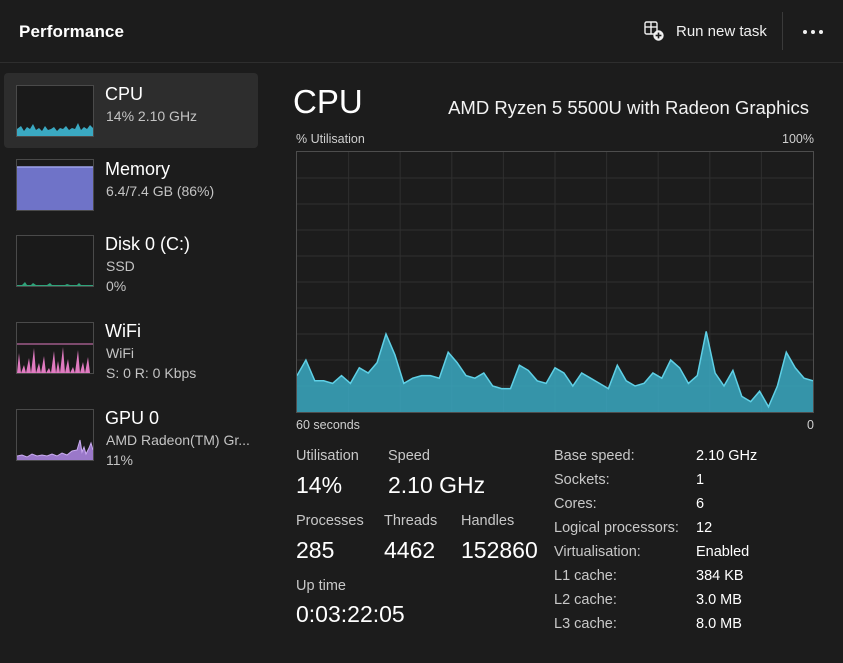  What do you see at coordinates (720, 576) in the screenshot?
I see `spec-l1-cache-value: 384 KB` at bounding box center [720, 576].